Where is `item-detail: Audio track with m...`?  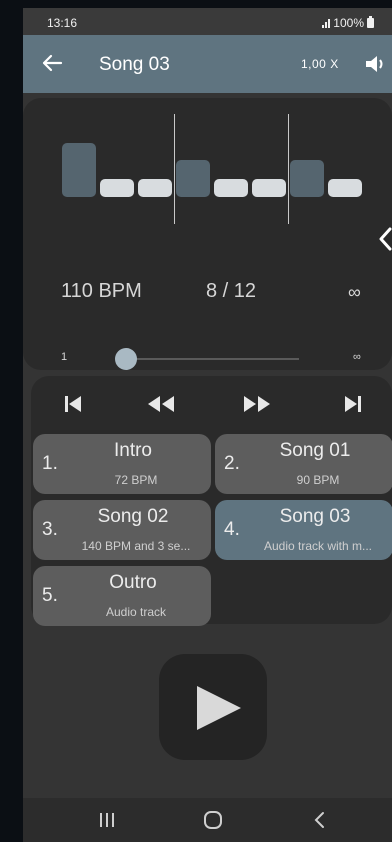
item-detail: Audio track with m... is located at coordinates (318, 546).